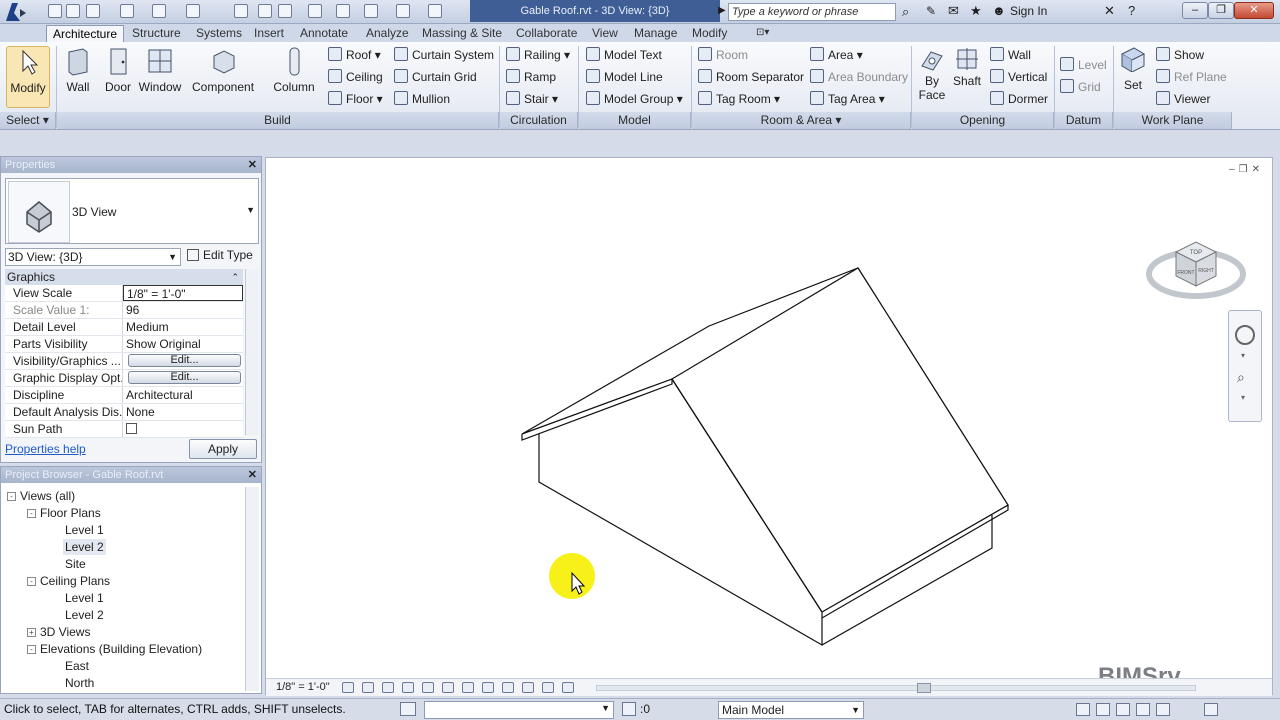 The width and height of the screenshot is (1280, 720). What do you see at coordinates (739, 99) in the screenshot?
I see `tag-room-button: Tag Room ▾` at bounding box center [739, 99].